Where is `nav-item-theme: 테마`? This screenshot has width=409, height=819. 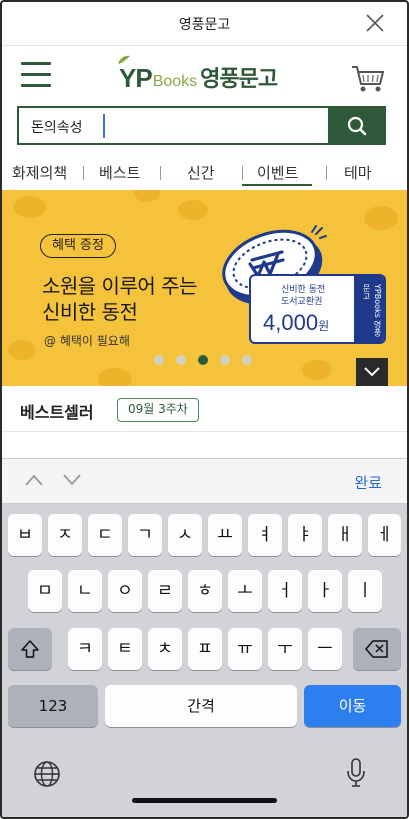 nav-item-theme: 테마 is located at coordinates (358, 172).